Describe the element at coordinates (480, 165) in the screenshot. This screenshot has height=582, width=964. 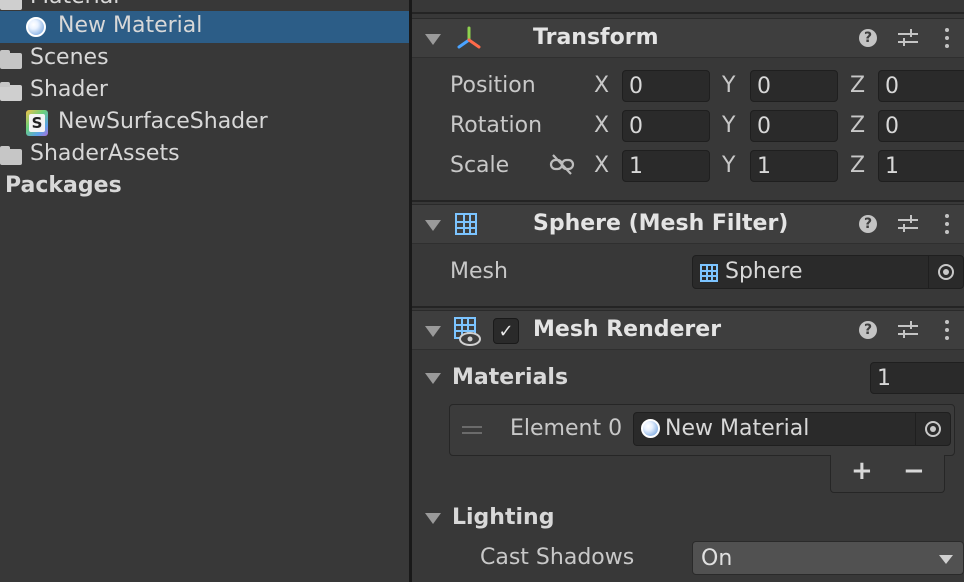
I see `scale-label: Scale` at that location.